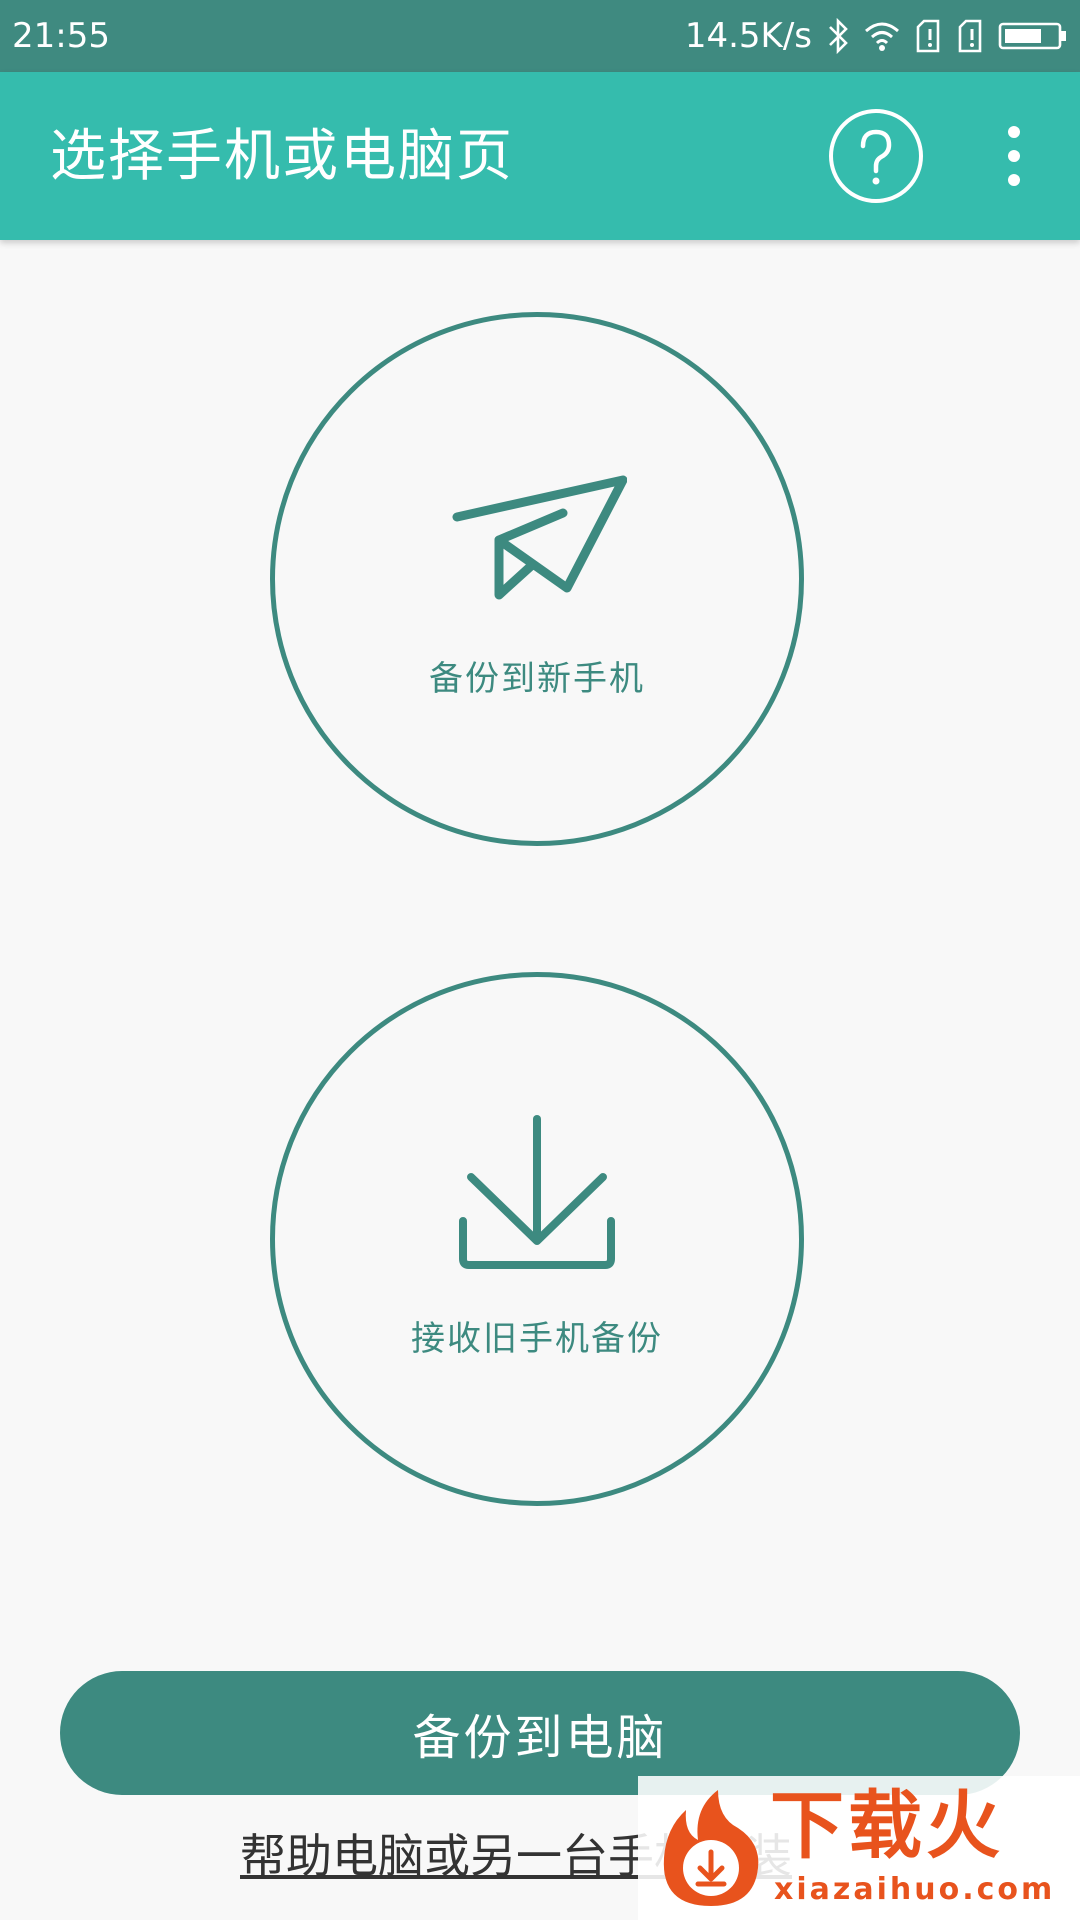  What do you see at coordinates (1033, 36) in the screenshot?
I see `battery-icon` at bounding box center [1033, 36].